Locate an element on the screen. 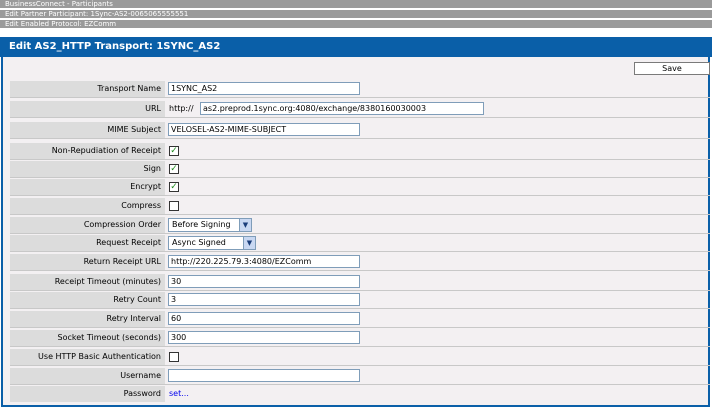 This screenshot has height=411, width=712. breadcrumb-enabled-protocol: Edit Enabled Protocol: EZComm is located at coordinates (356, 24).